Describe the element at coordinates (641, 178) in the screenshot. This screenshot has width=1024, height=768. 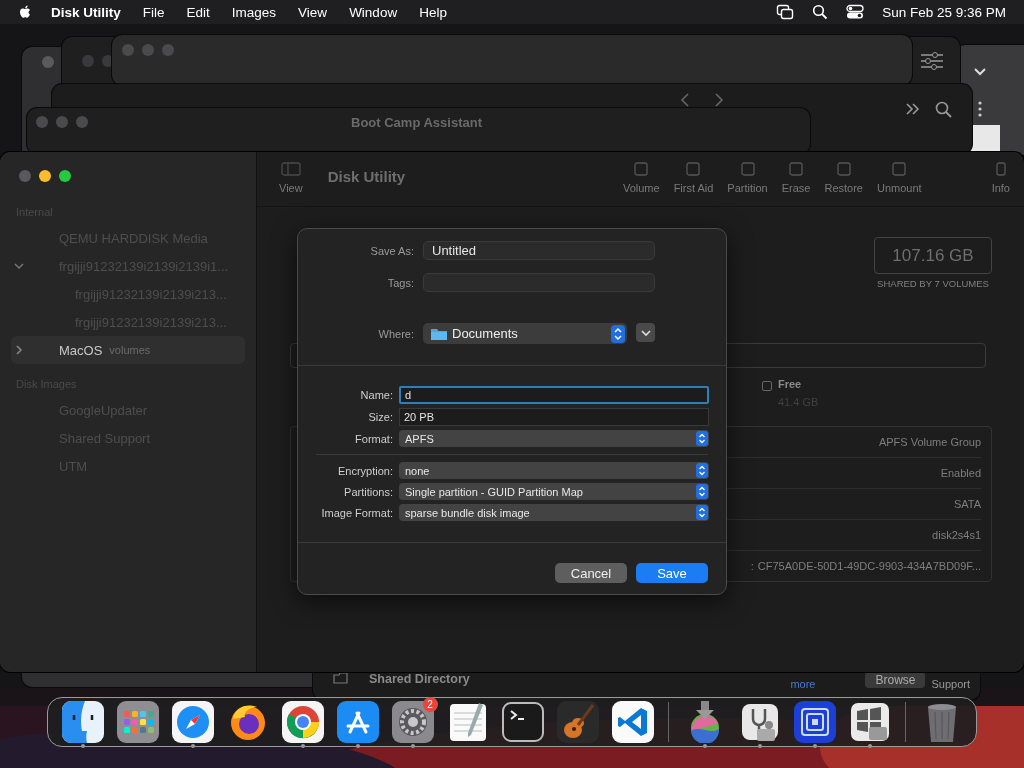
I see `toolbar-button: Volume` at that location.